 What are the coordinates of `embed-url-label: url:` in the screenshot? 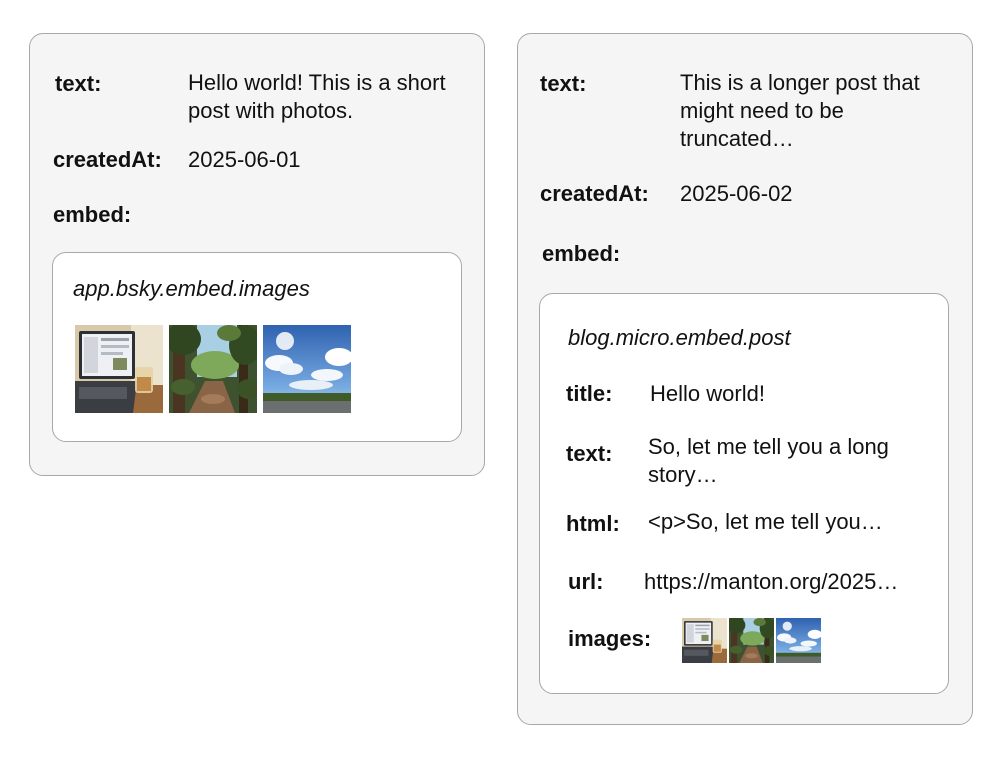 It's located at (586, 581).